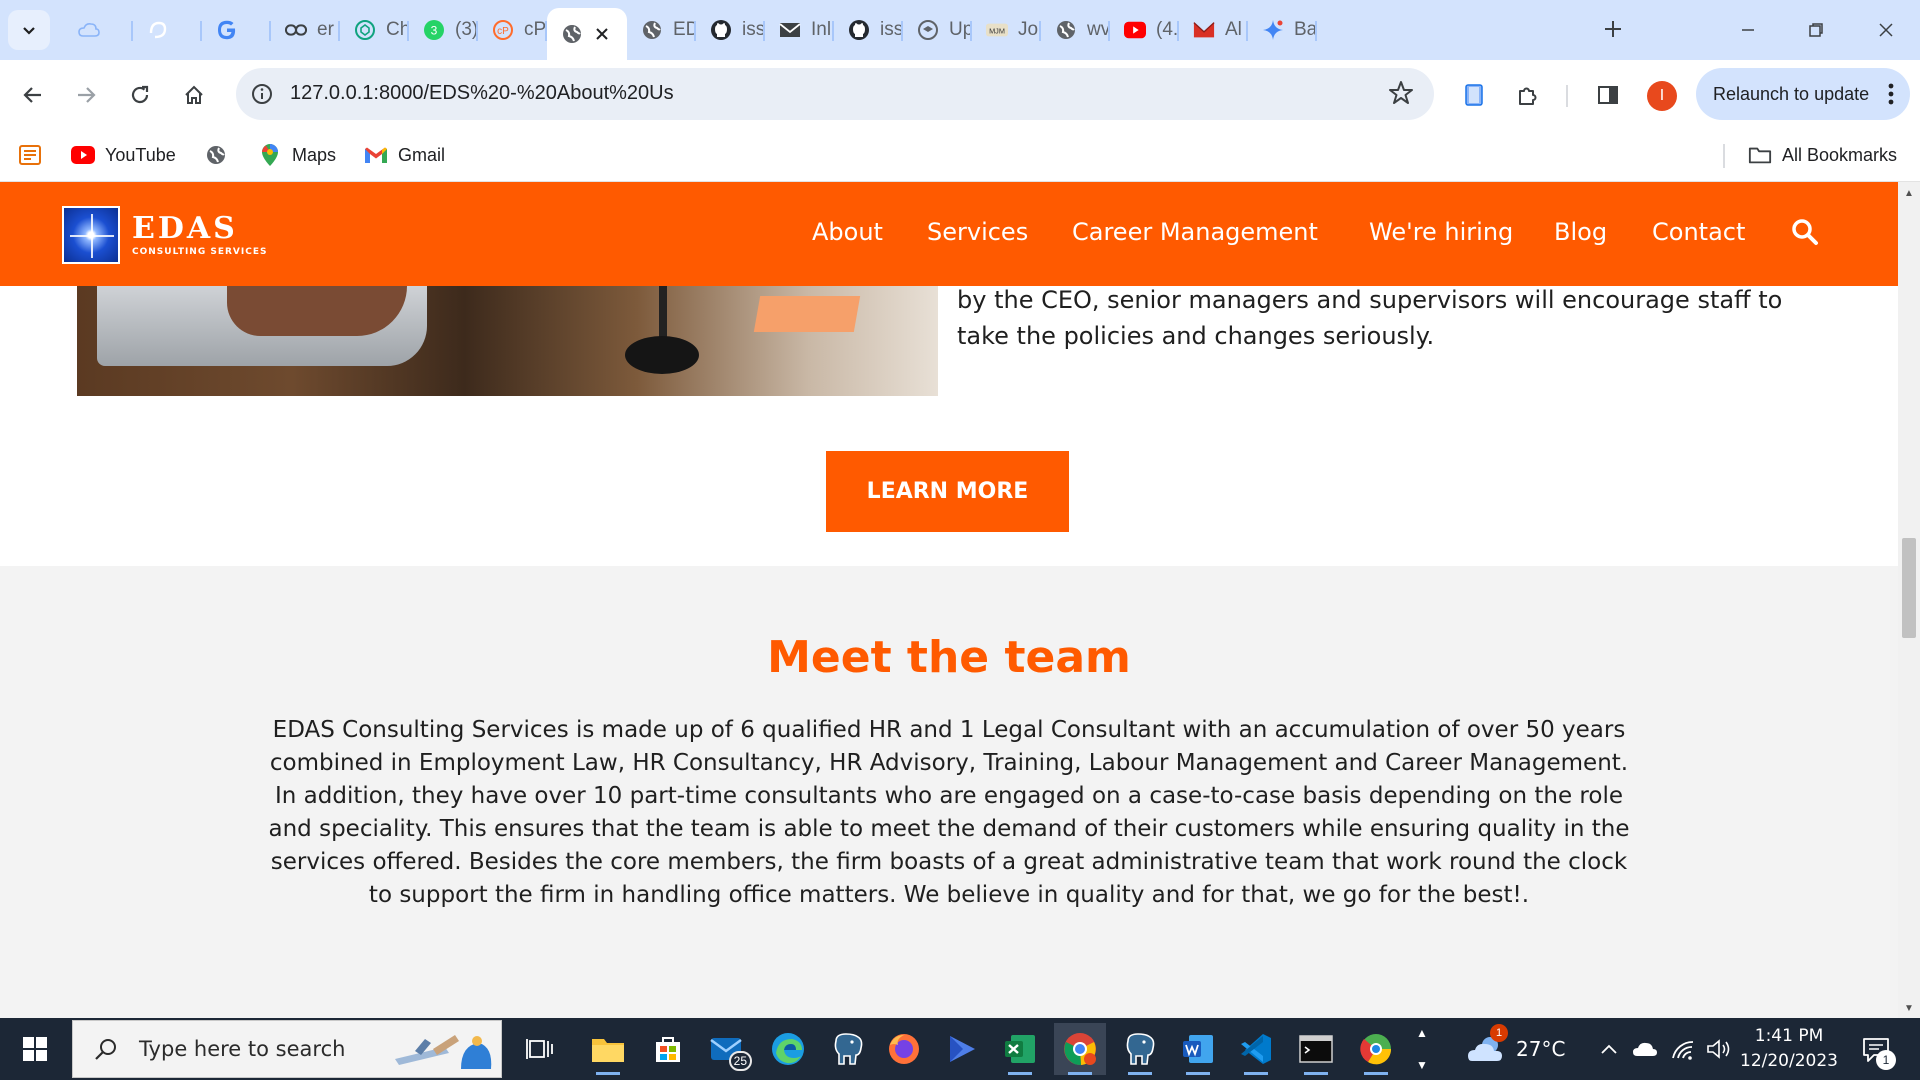 This screenshot has height=1080, width=1920. I want to click on new-tab-button, so click(1613, 29).